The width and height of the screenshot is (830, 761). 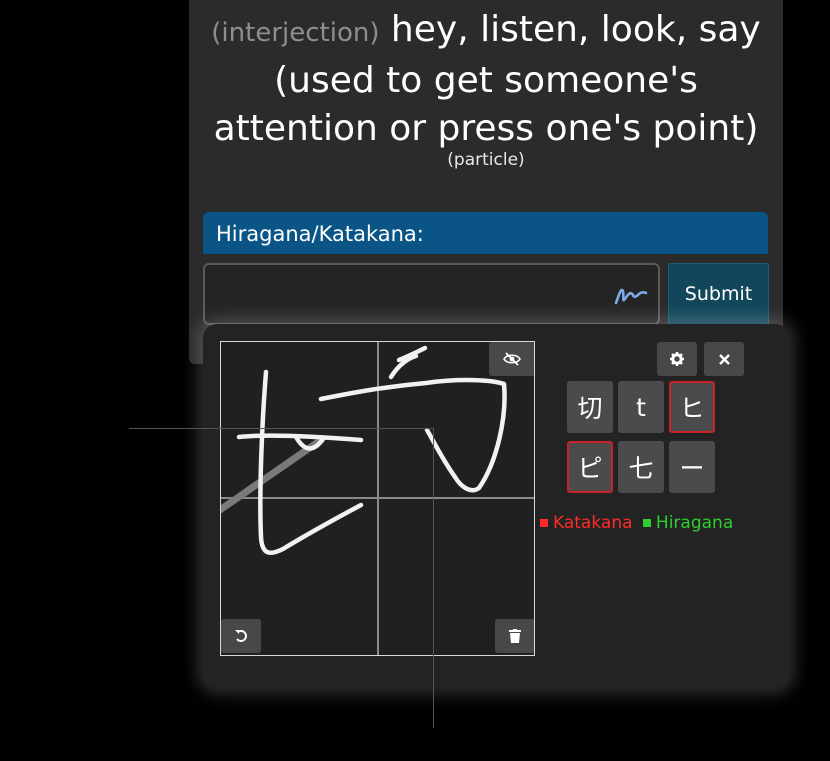 What do you see at coordinates (646, 523) in the screenshot?
I see `hiragana-swatch` at bounding box center [646, 523].